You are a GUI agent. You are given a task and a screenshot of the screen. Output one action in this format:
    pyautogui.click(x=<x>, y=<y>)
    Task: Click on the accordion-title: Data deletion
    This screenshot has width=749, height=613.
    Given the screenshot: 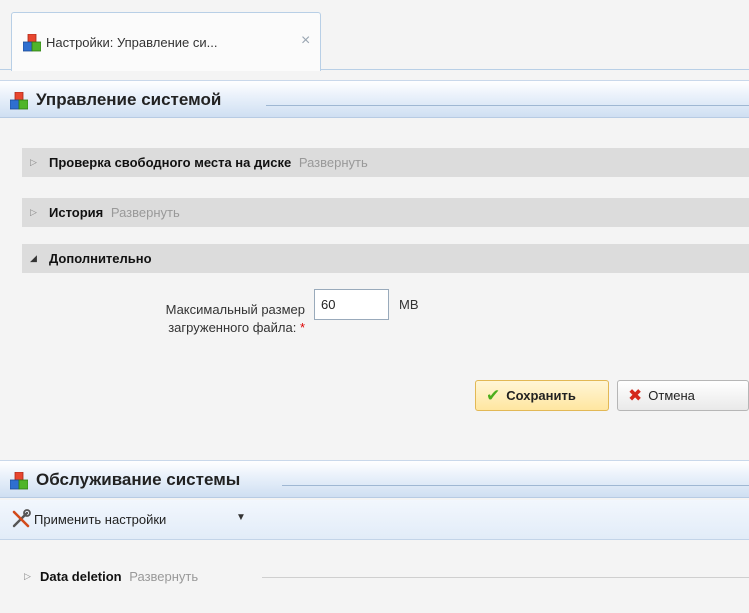 What is the action you would take?
    pyautogui.click(x=81, y=576)
    